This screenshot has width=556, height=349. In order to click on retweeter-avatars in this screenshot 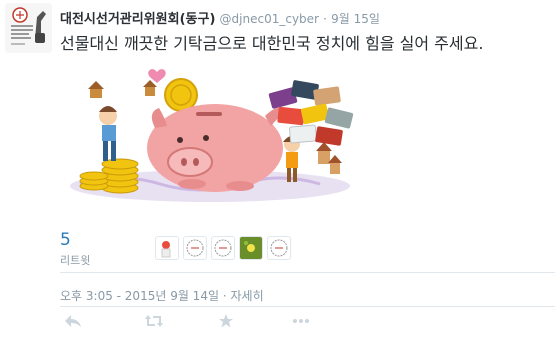, I will do `click(223, 248)`.